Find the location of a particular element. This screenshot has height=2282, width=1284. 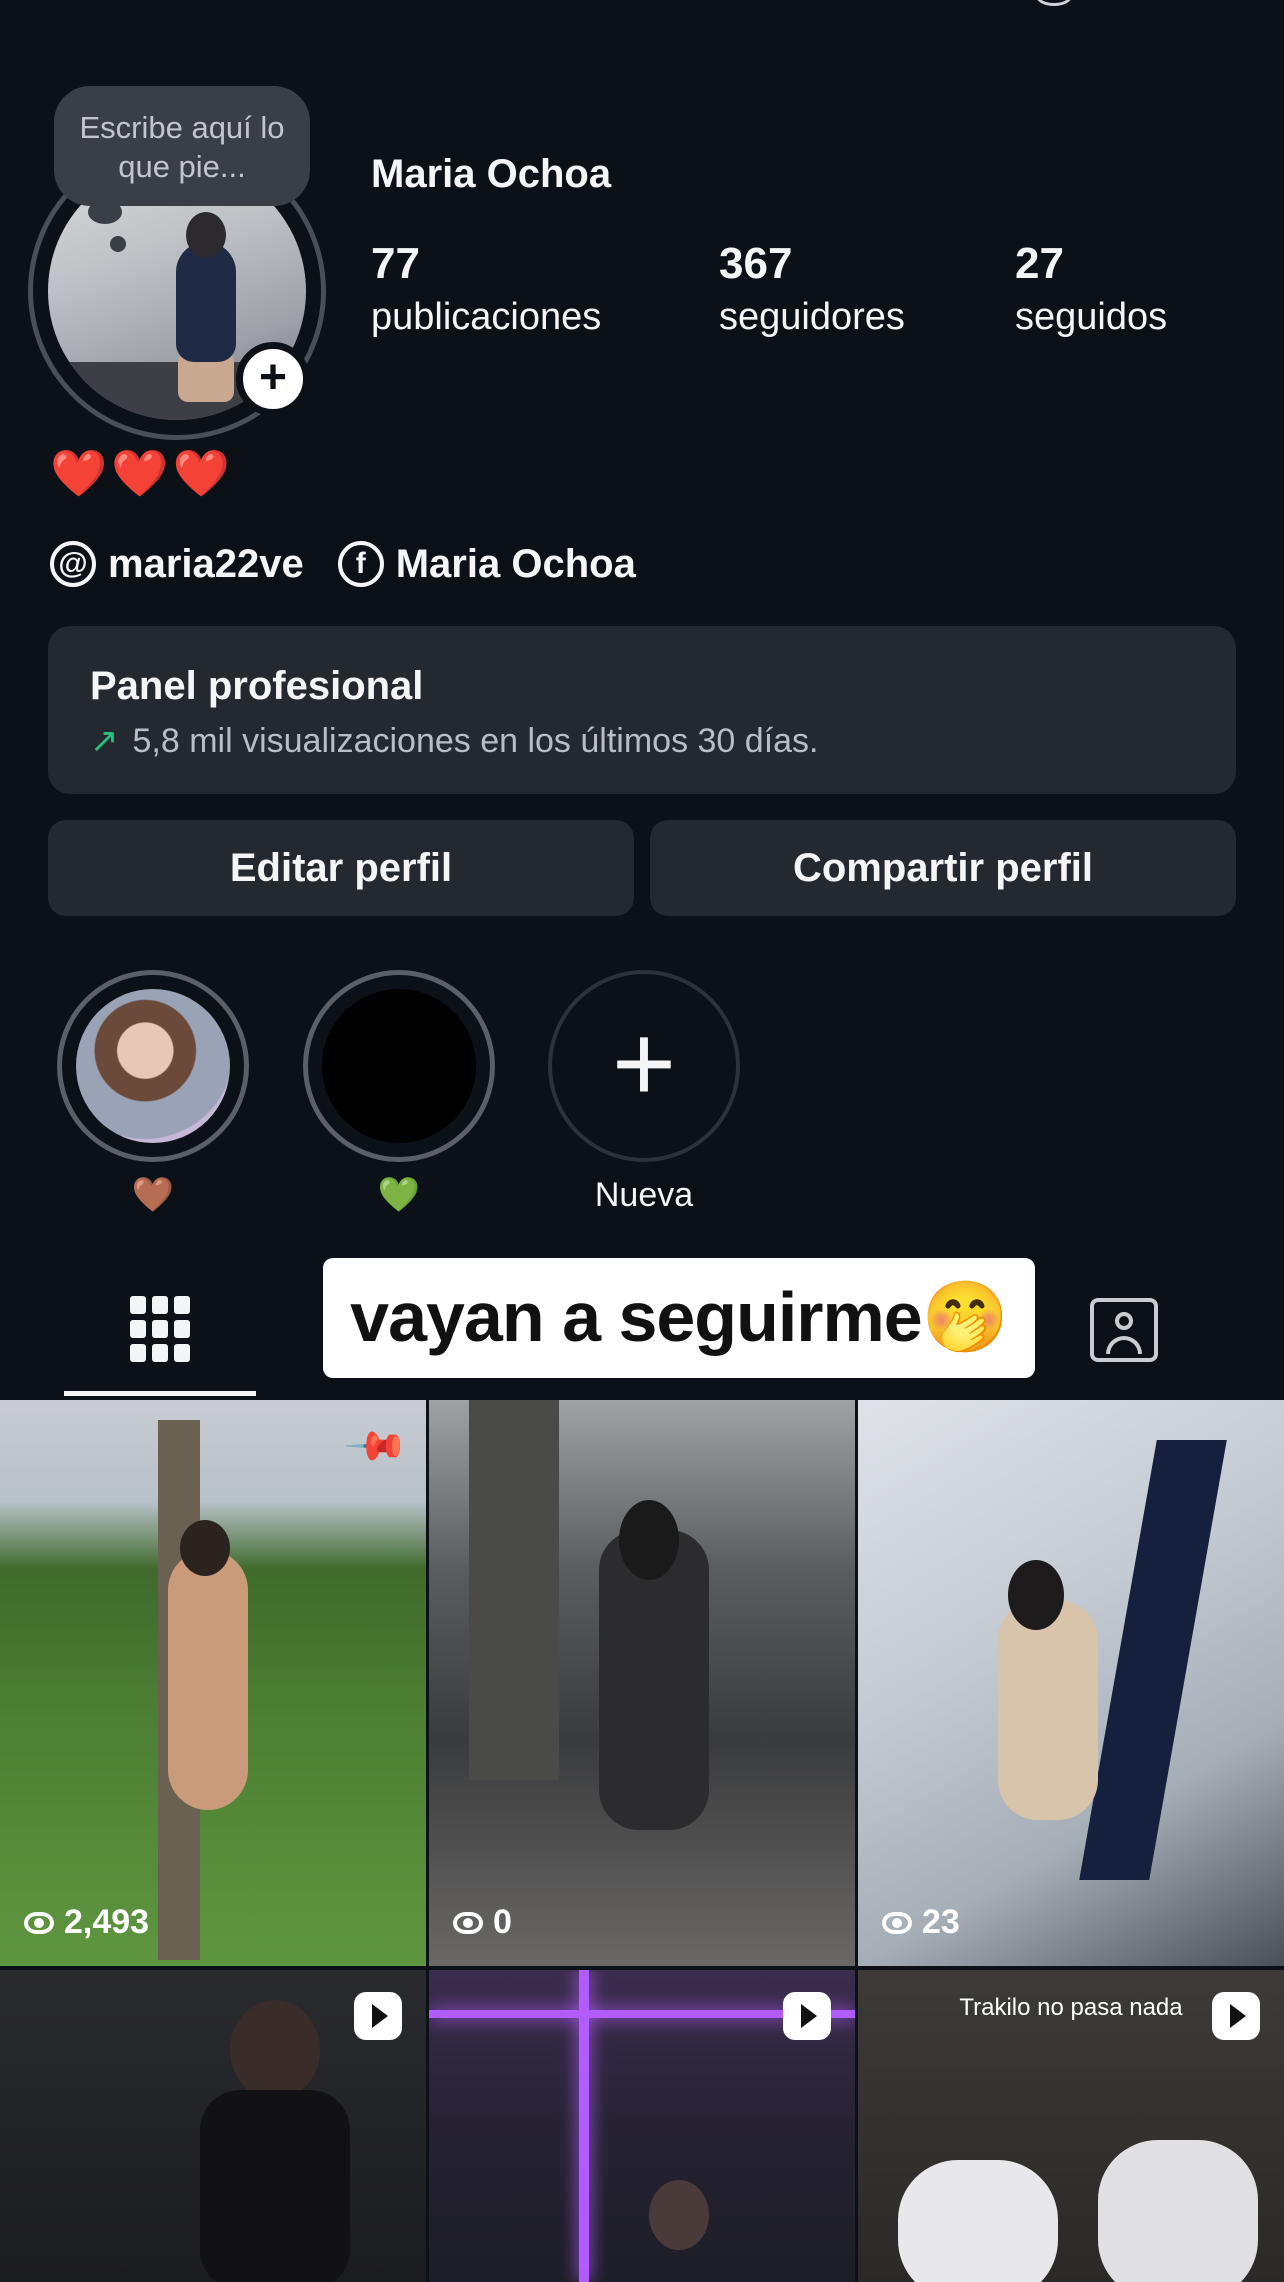

share-profile-button: Compartir perfil is located at coordinates (943, 868).